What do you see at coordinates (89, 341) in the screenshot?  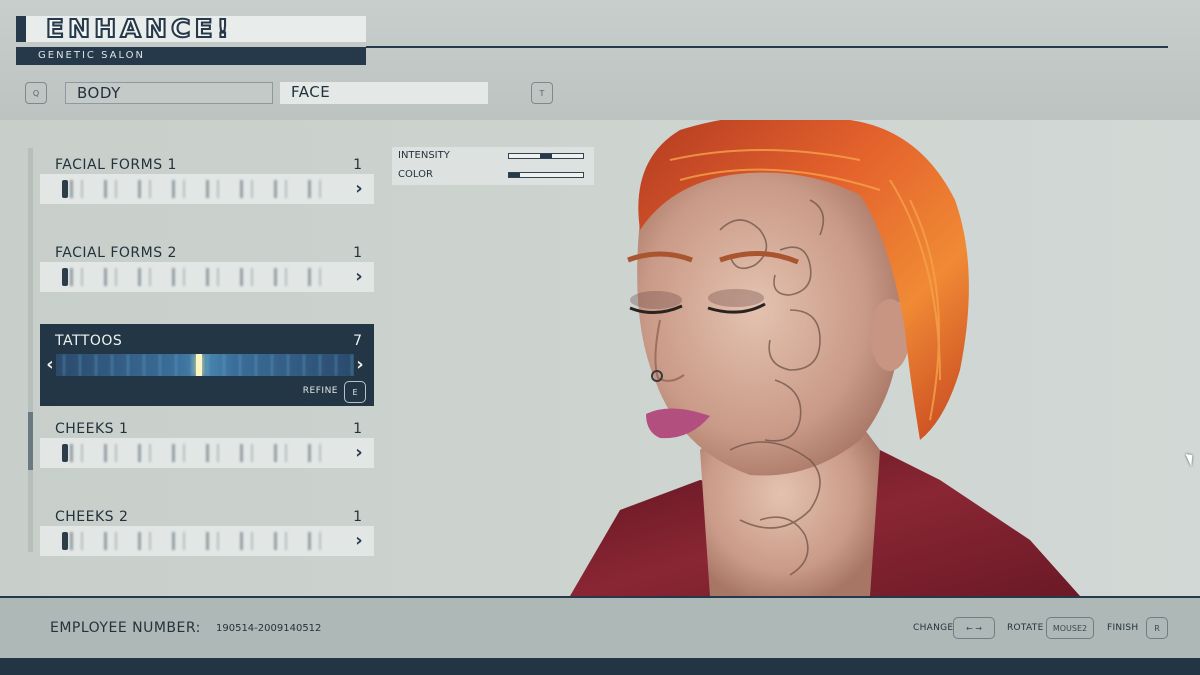 I see `category-label: TATTOOS` at bounding box center [89, 341].